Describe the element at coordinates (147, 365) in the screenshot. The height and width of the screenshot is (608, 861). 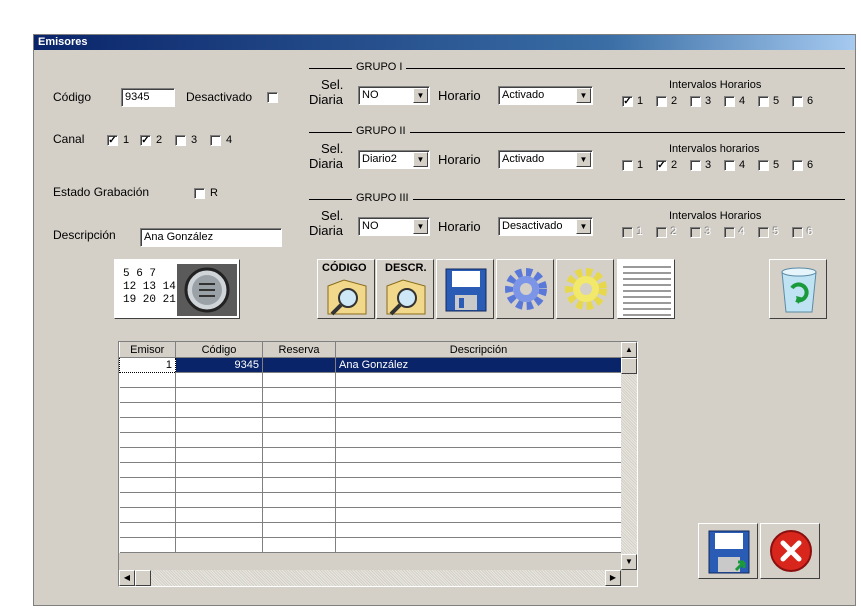
I see `table-cell: 1` at that location.